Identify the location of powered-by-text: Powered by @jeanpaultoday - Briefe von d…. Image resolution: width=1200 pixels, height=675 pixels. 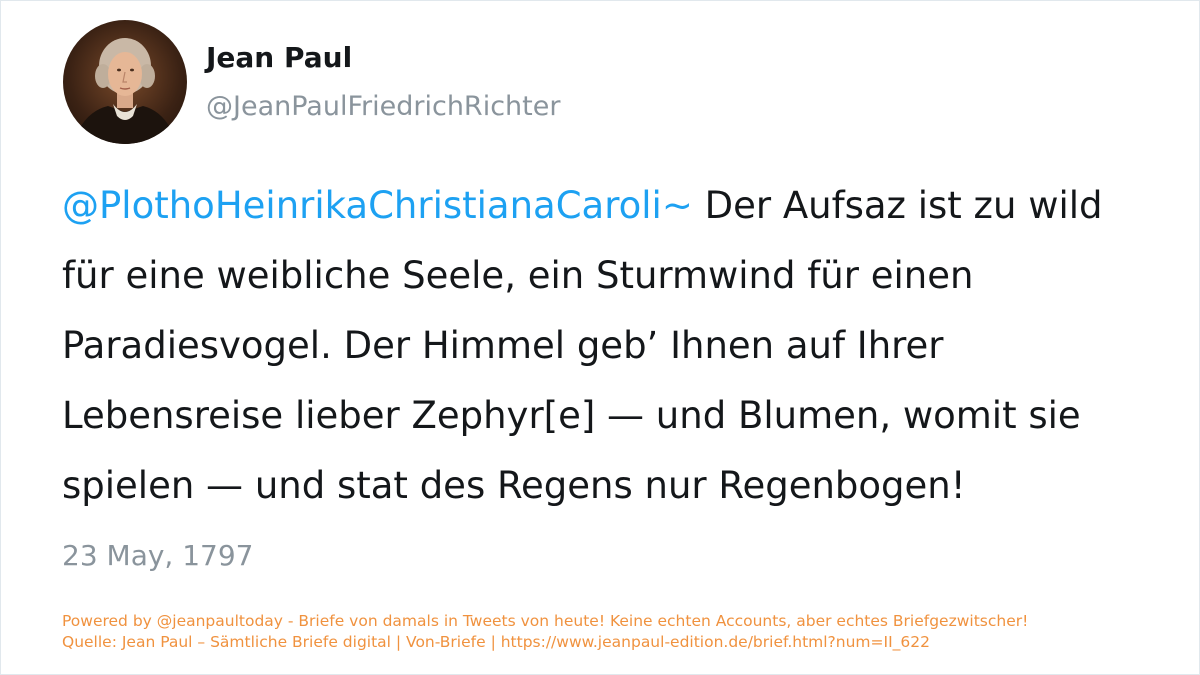
(545, 621).